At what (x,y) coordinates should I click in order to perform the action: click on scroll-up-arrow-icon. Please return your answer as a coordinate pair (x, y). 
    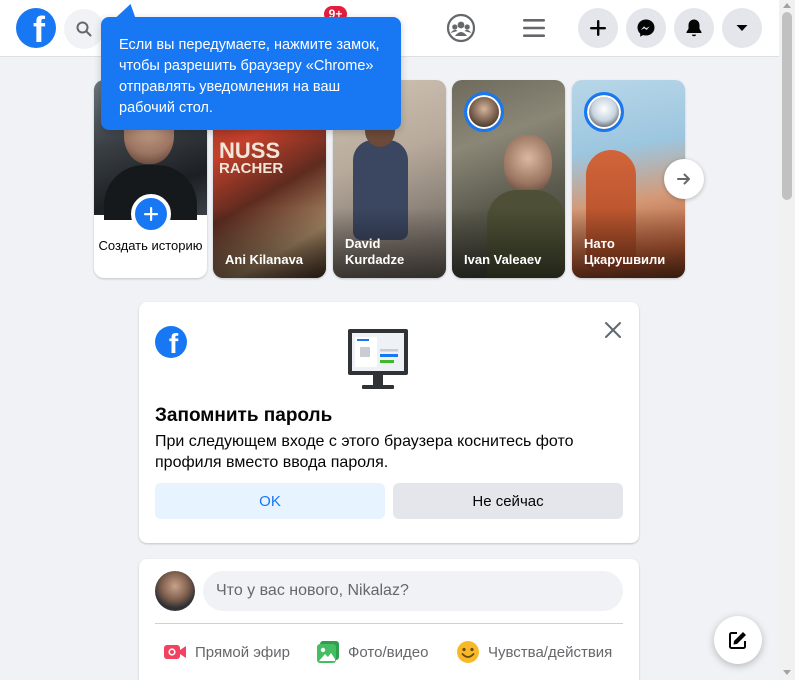
    Looking at the image, I should click on (787, 5).